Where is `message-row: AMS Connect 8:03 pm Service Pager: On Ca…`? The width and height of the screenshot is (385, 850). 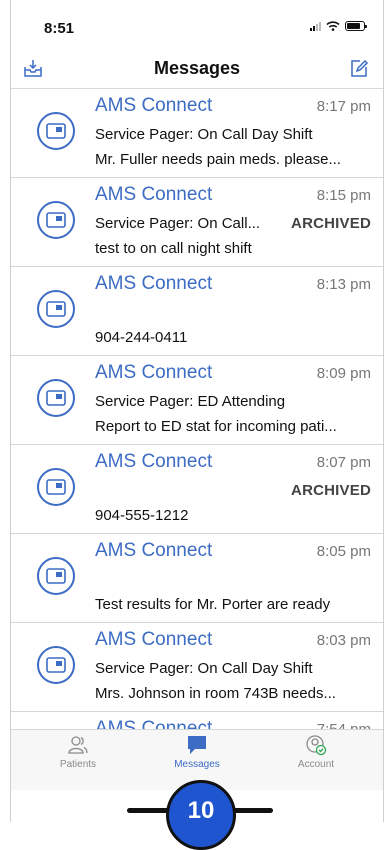
message-row: AMS Connect 8:03 pm Service Pager: On Ca… is located at coordinates (197, 667).